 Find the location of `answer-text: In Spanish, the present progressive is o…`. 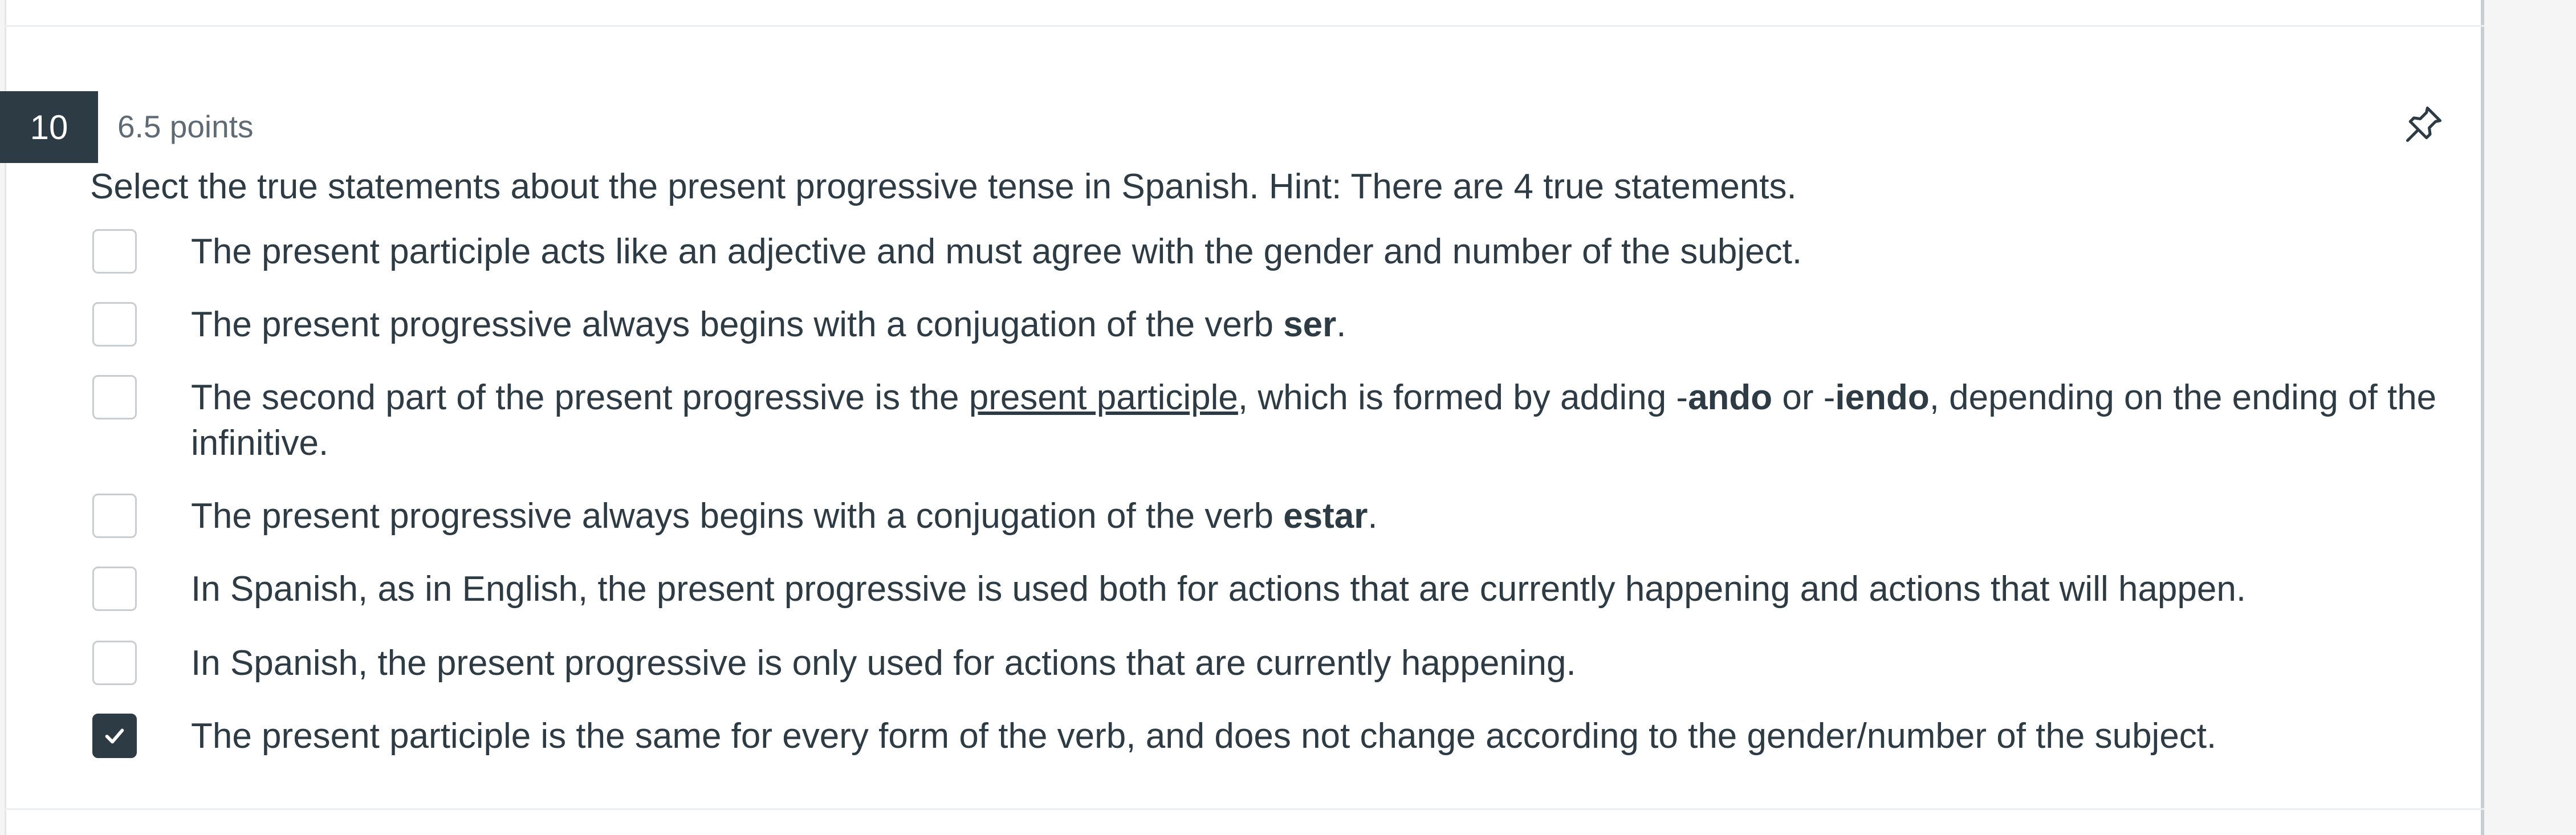

answer-text: In Spanish, the present progressive is o… is located at coordinates (883, 663).